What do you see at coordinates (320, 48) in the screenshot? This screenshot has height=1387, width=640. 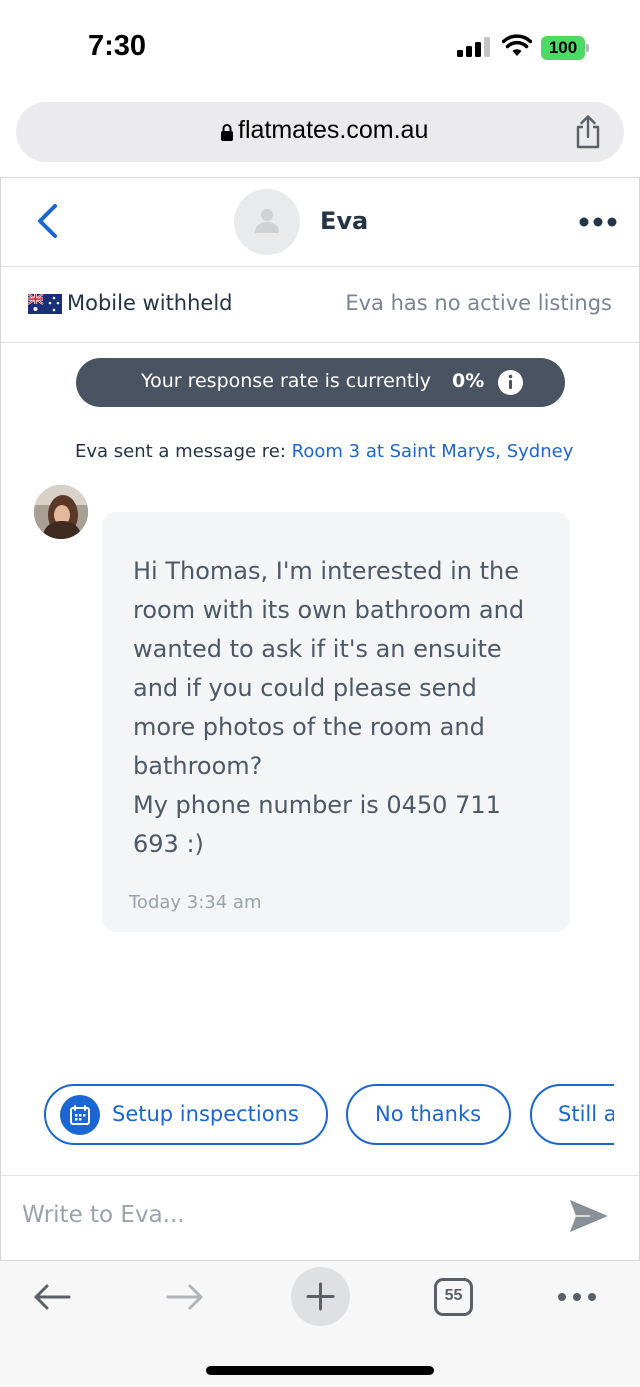 I see `status-bar: 7:30 100` at bounding box center [320, 48].